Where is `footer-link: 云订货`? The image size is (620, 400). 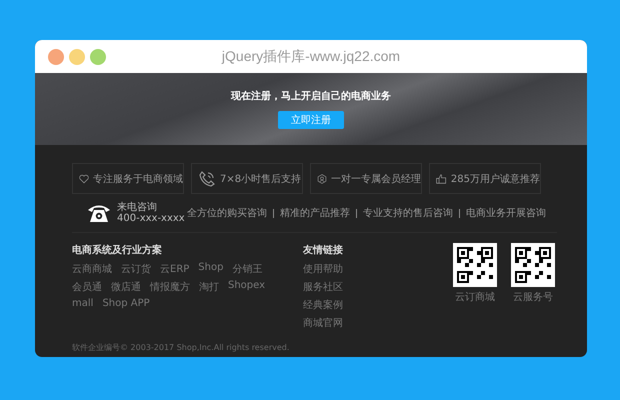
footer-link: 云订货 is located at coordinates (136, 269).